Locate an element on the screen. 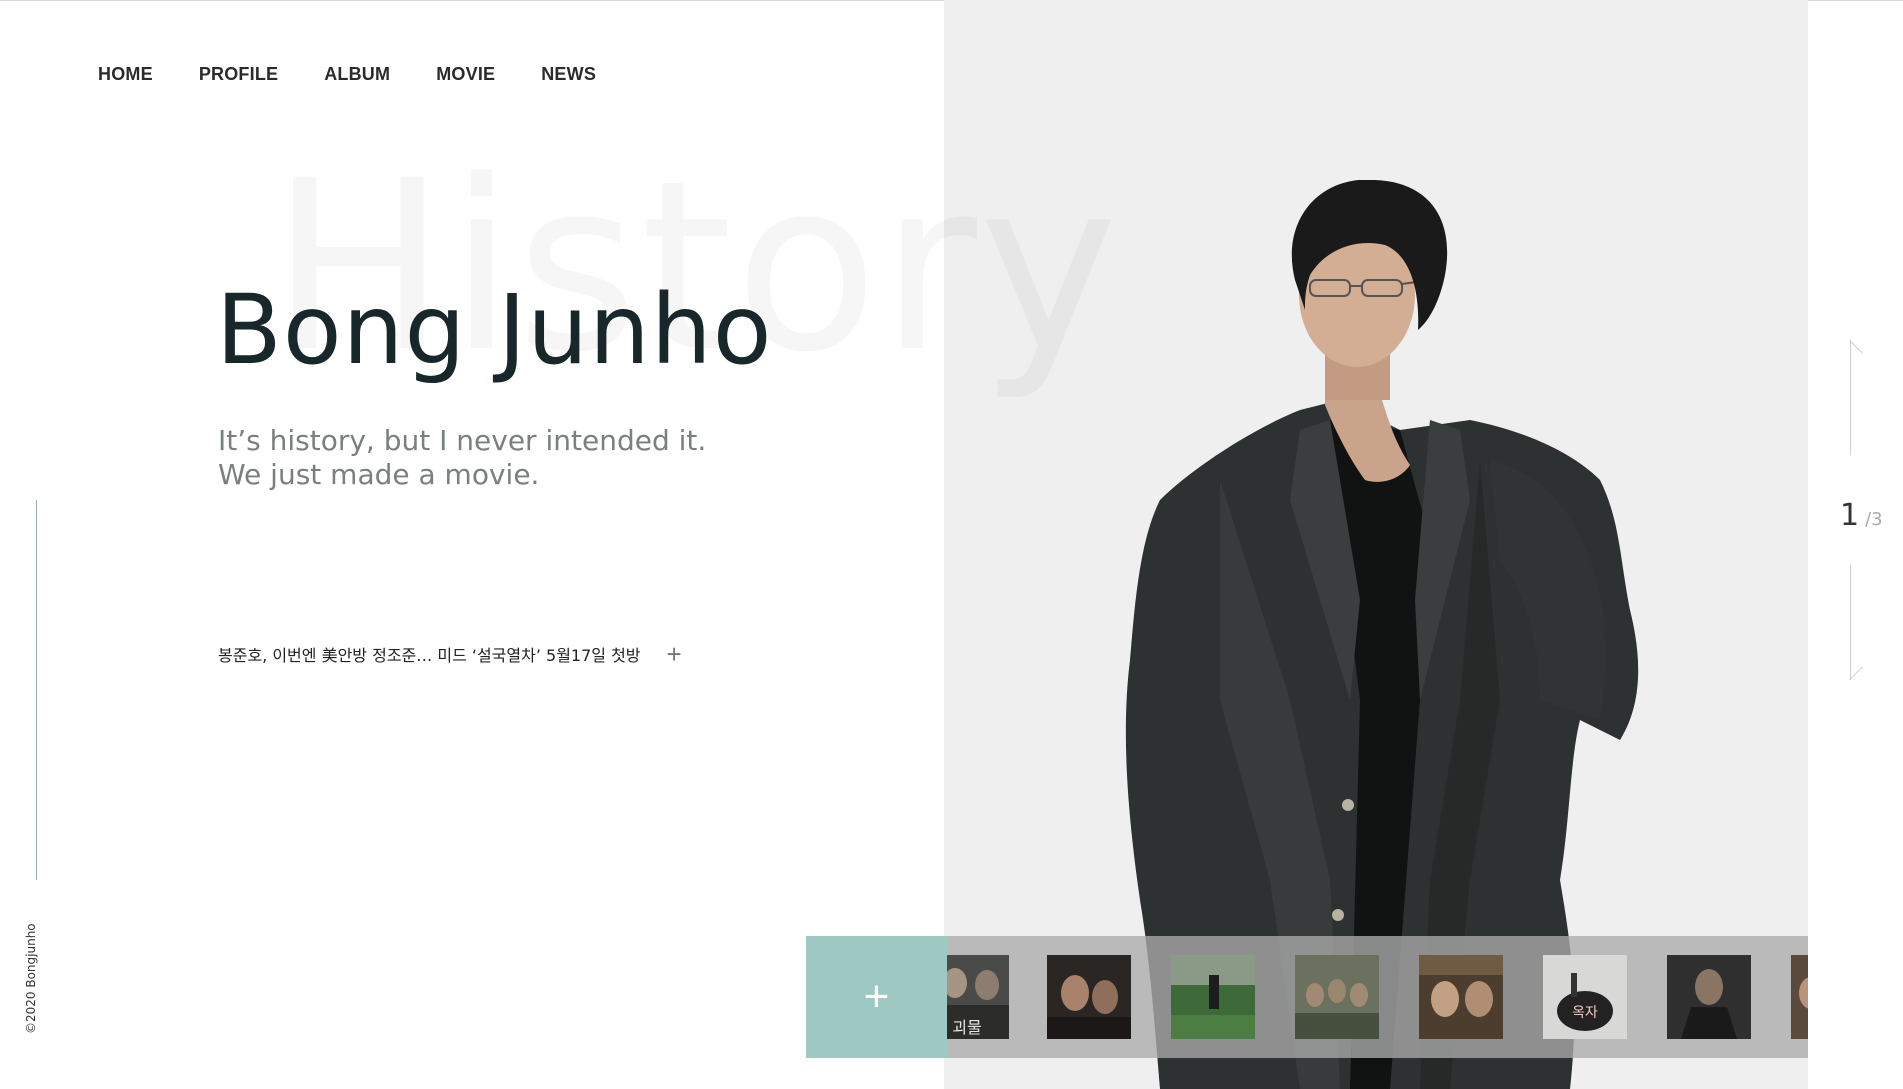  movie-thumbnail-strip: + 괴물 옥자 is located at coordinates (1307, 997).